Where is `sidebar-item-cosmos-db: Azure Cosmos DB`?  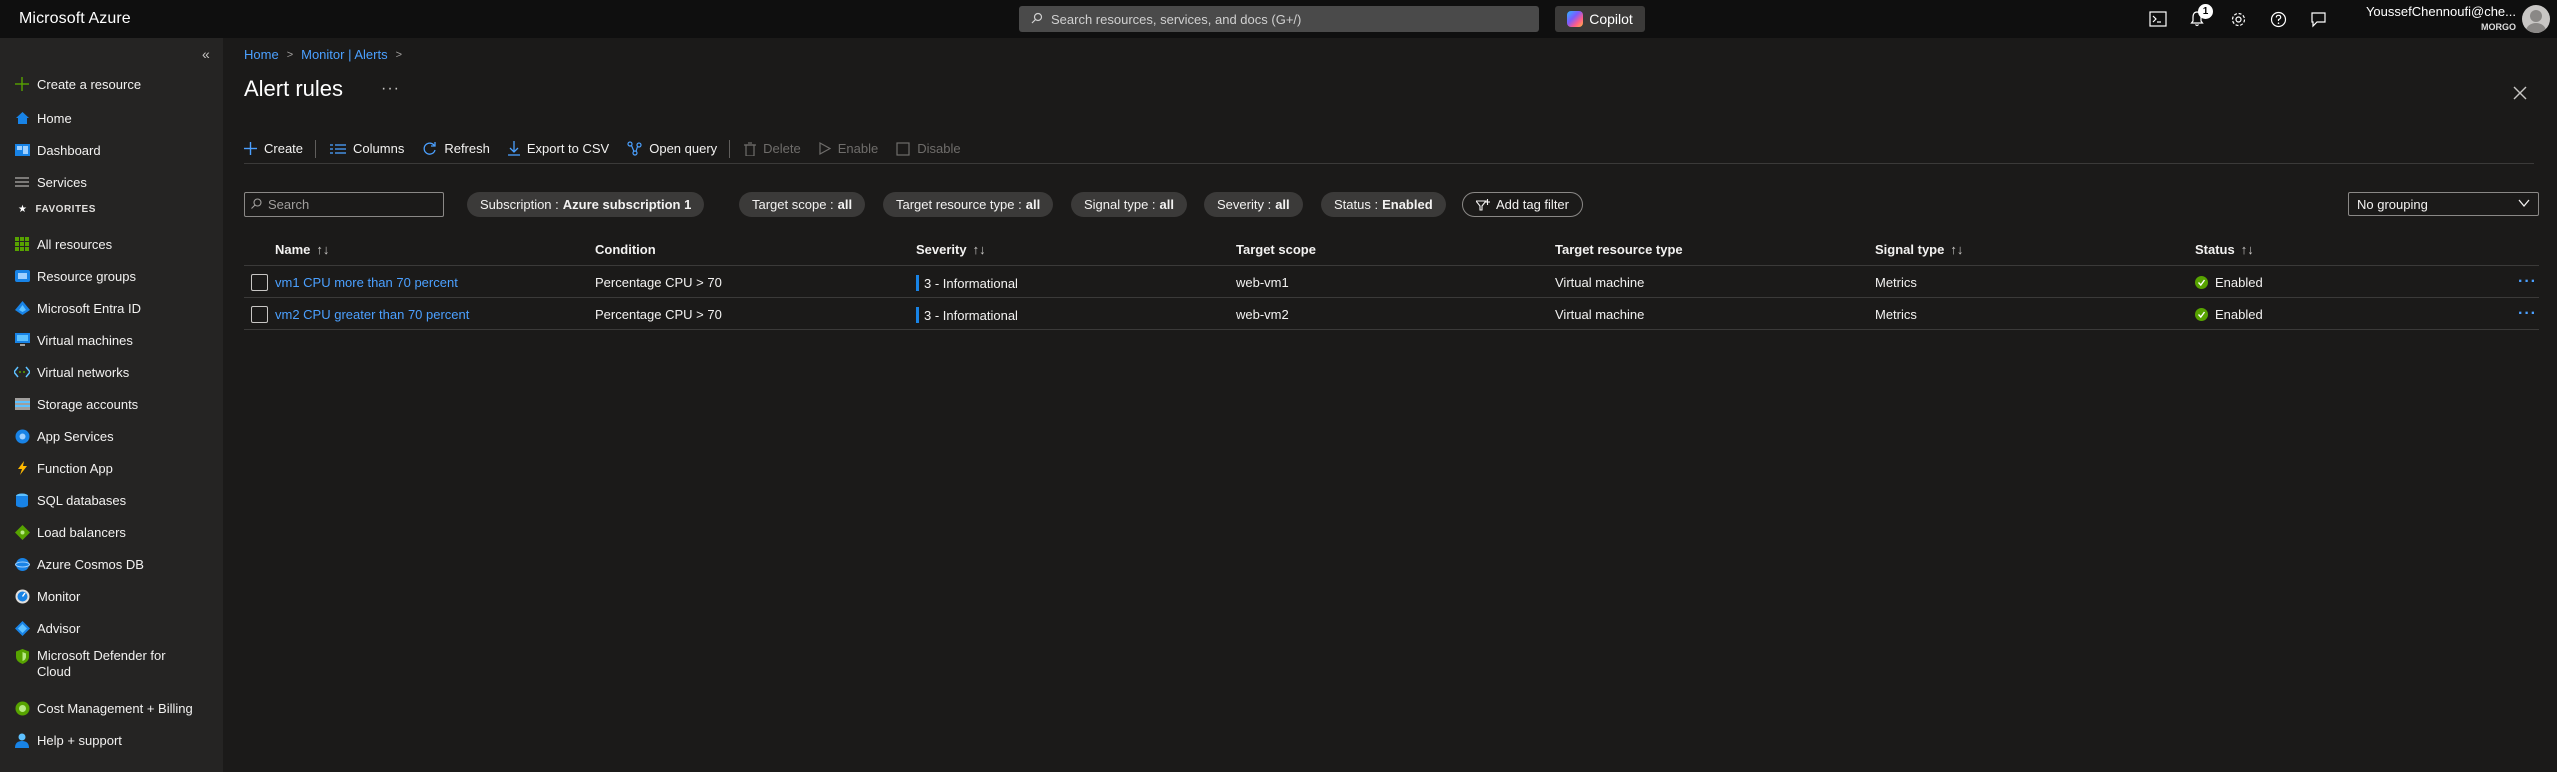
sidebar-item-cosmos-db: Azure Cosmos DB is located at coordinates (111, 564).